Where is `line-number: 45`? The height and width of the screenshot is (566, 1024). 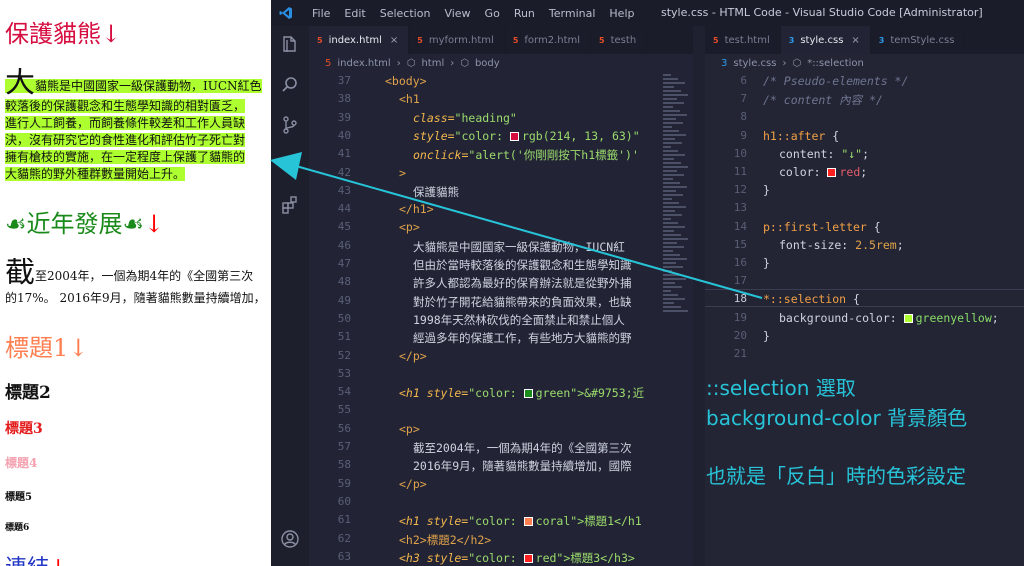
line-number: 45 is located at coordinates (344, 227).